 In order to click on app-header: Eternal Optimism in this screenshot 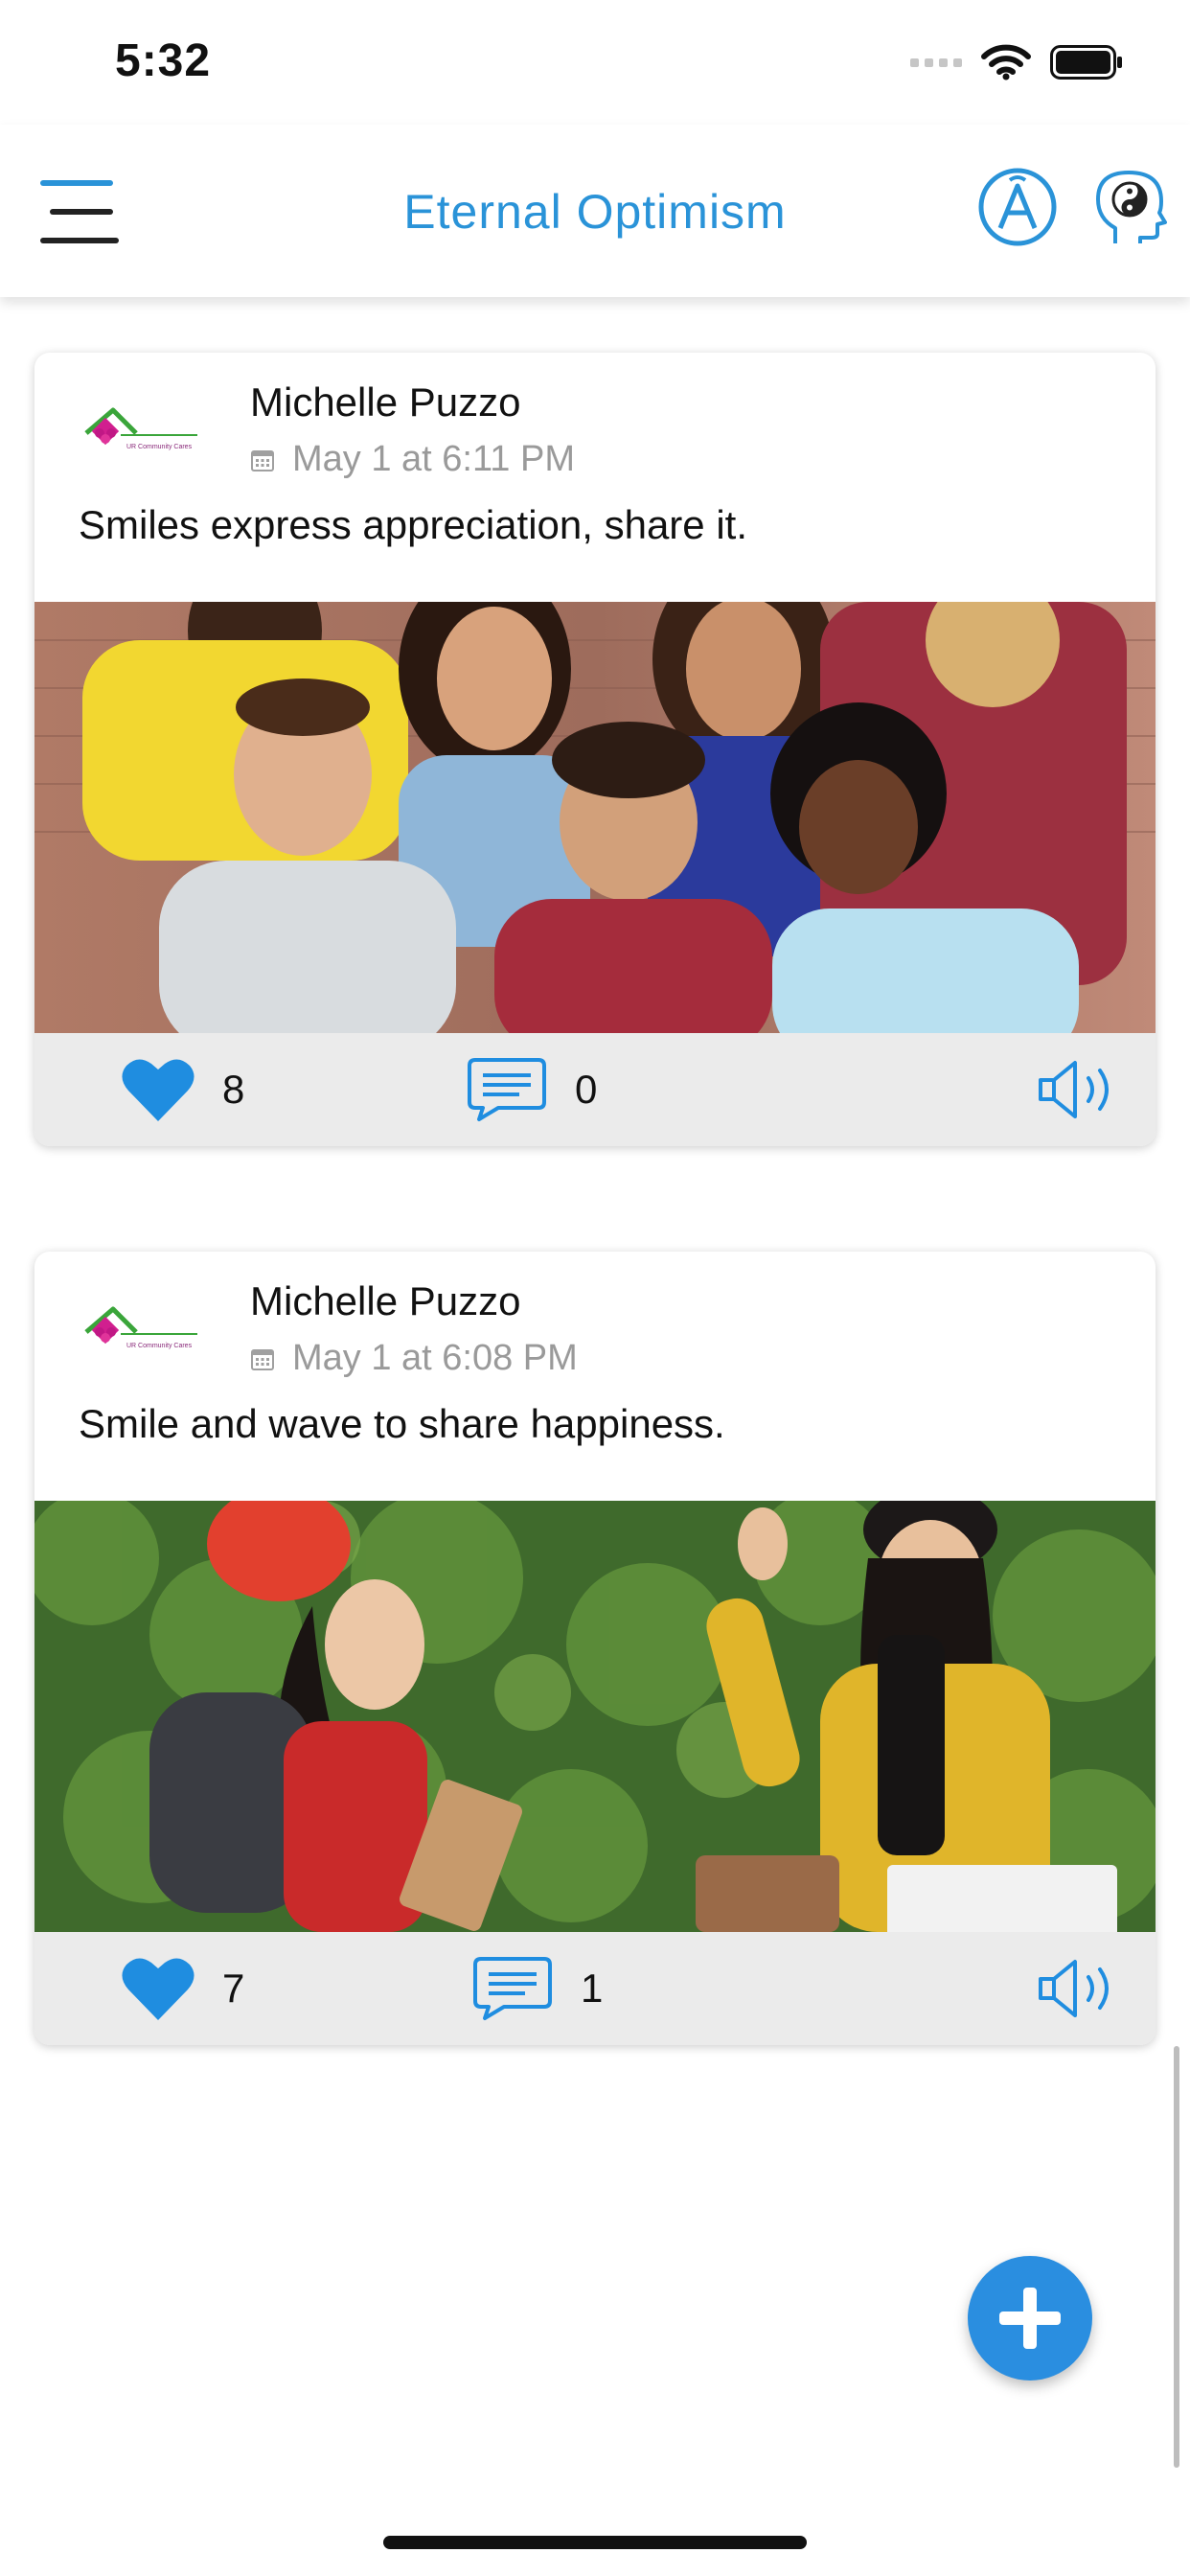, I will do `click(595, 211)`.